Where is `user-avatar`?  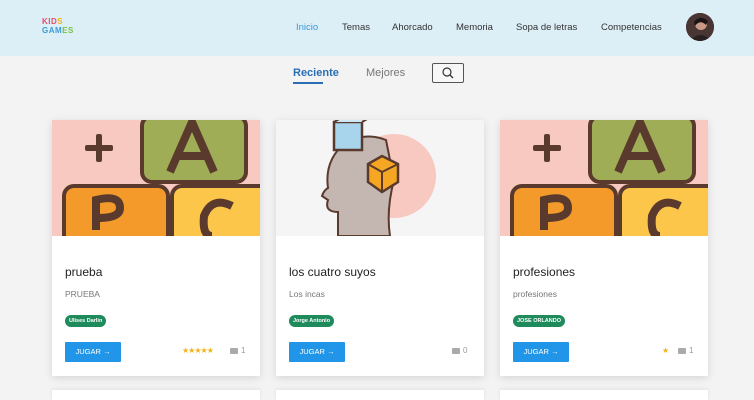 user-avatar is located at coordinates (700, 27).